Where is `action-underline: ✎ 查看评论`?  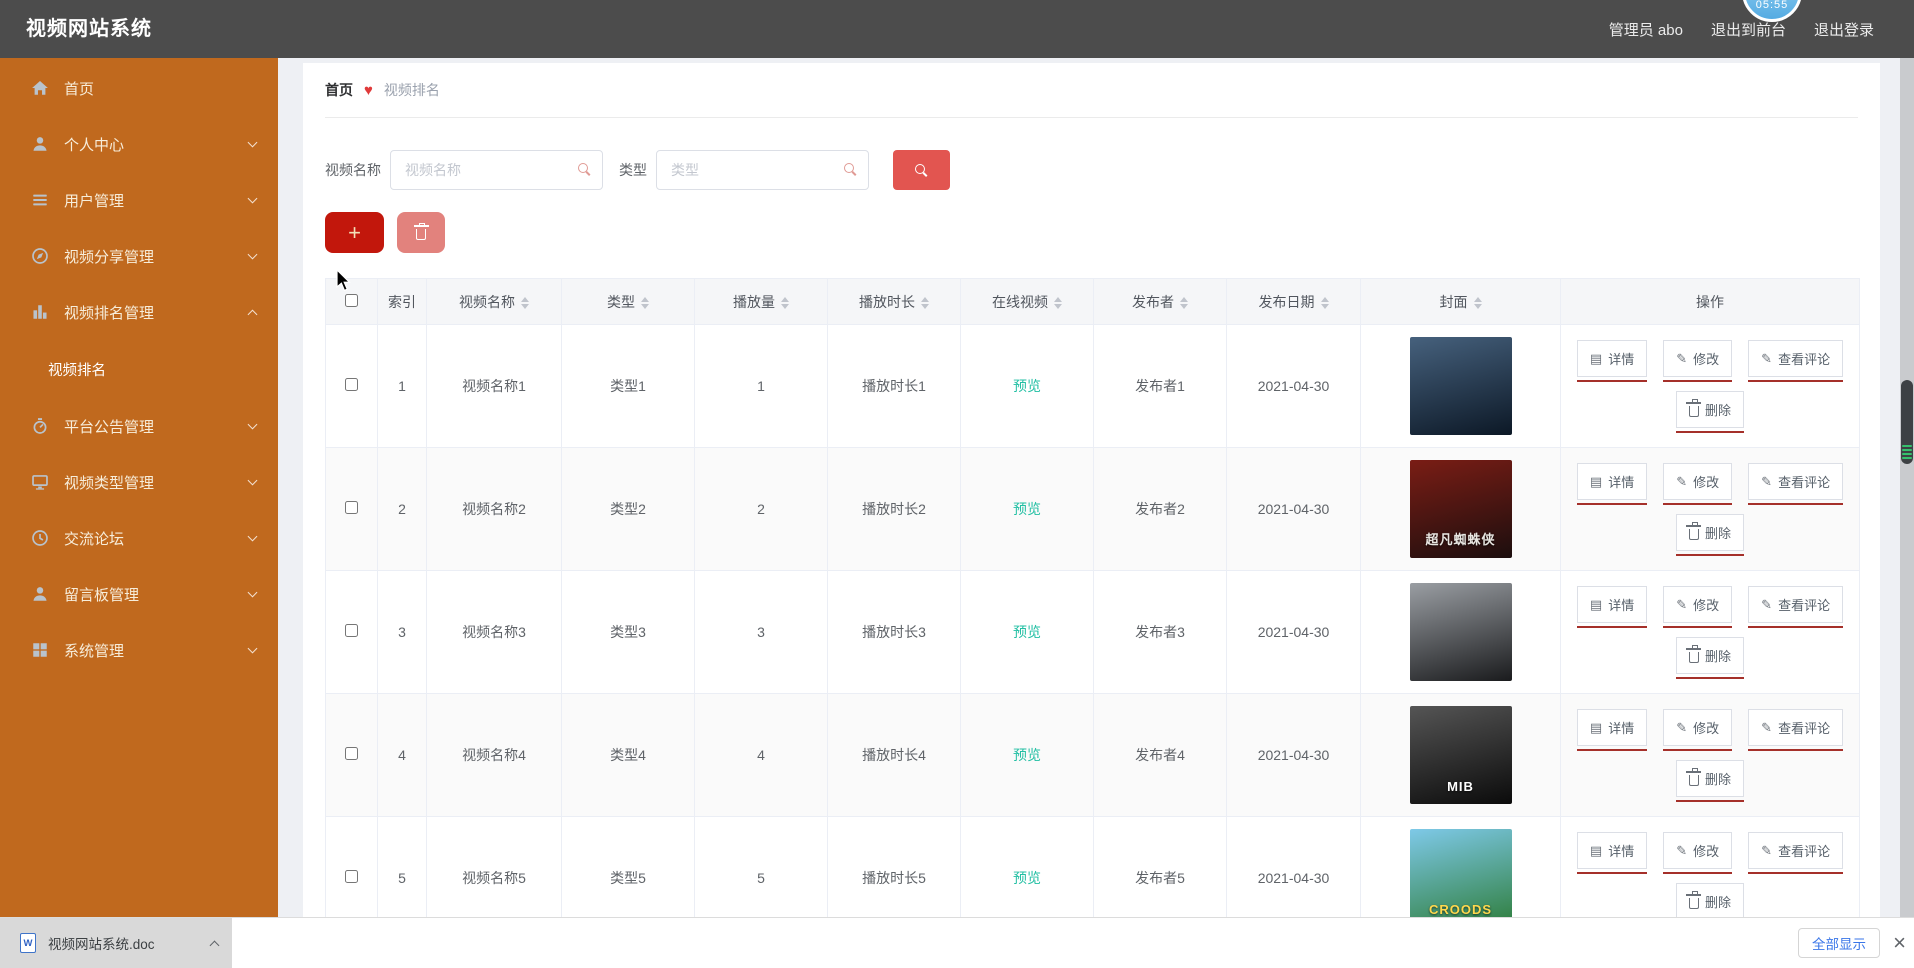 action-underline: ✎ 查看评论 is located at coordinates (1796, 483).